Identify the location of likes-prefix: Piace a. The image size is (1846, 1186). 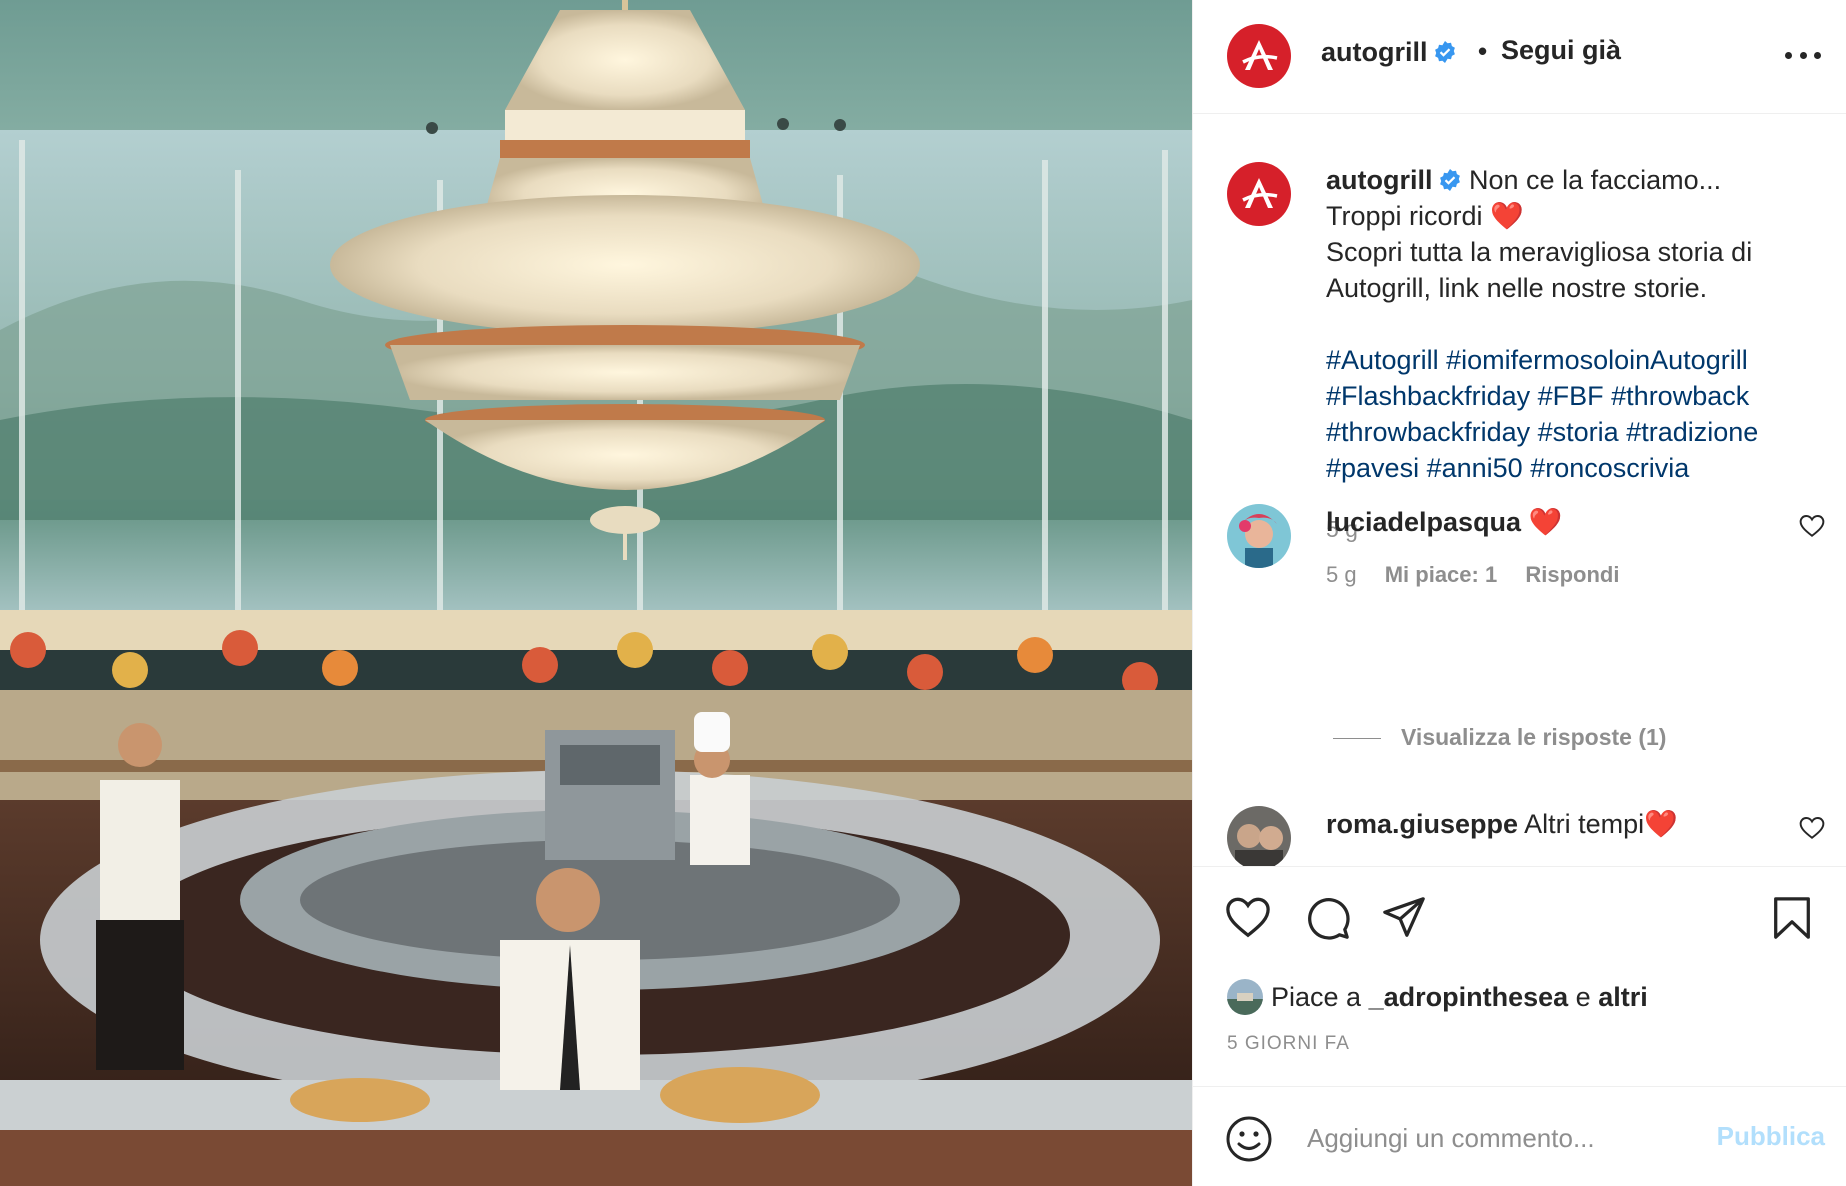
(1316, 996).